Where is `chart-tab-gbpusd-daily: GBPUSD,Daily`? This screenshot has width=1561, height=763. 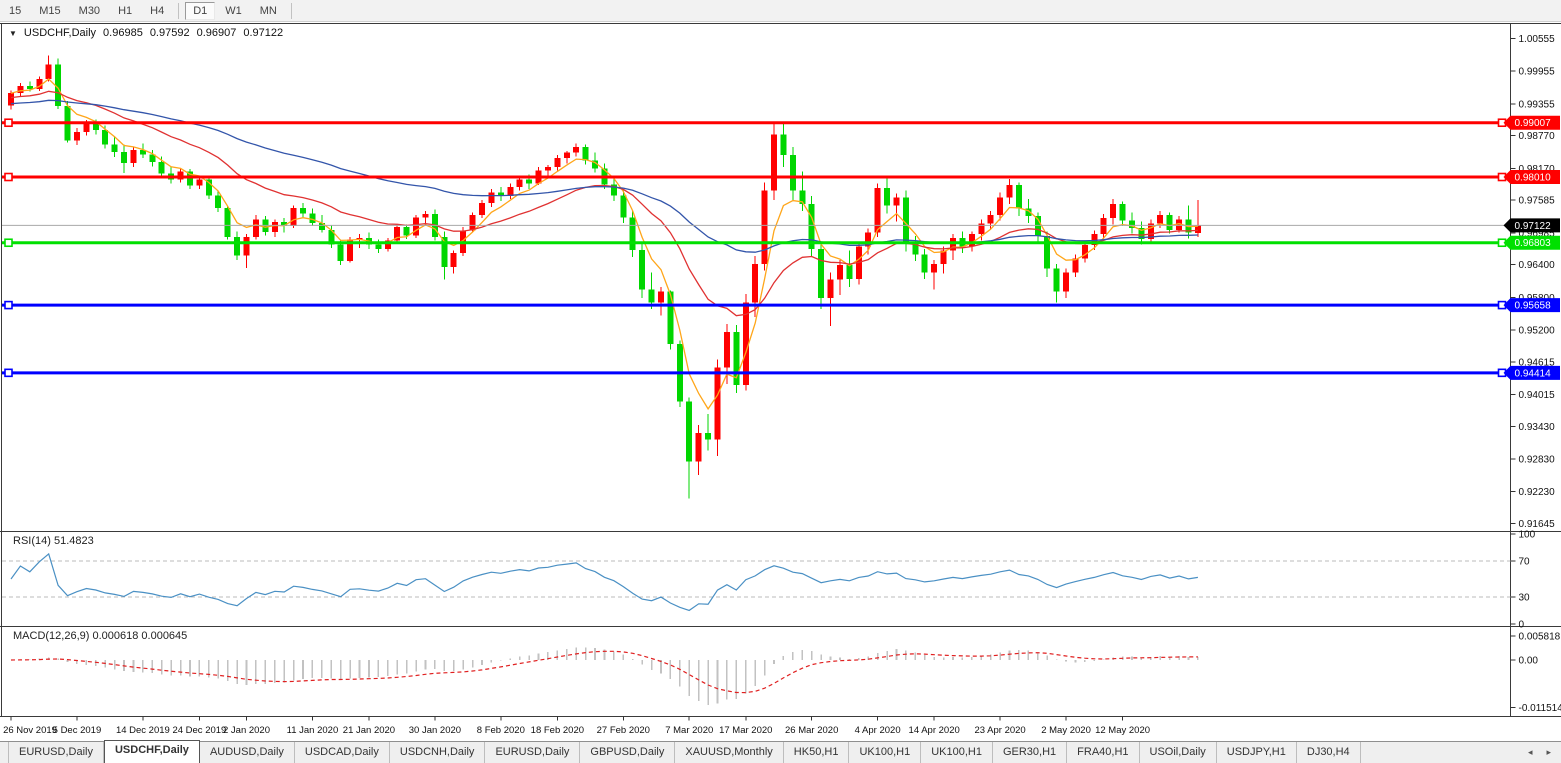
chart-tab-gbpusd-daily: GBPUSD,Daily is located at coordinates (628, 752).